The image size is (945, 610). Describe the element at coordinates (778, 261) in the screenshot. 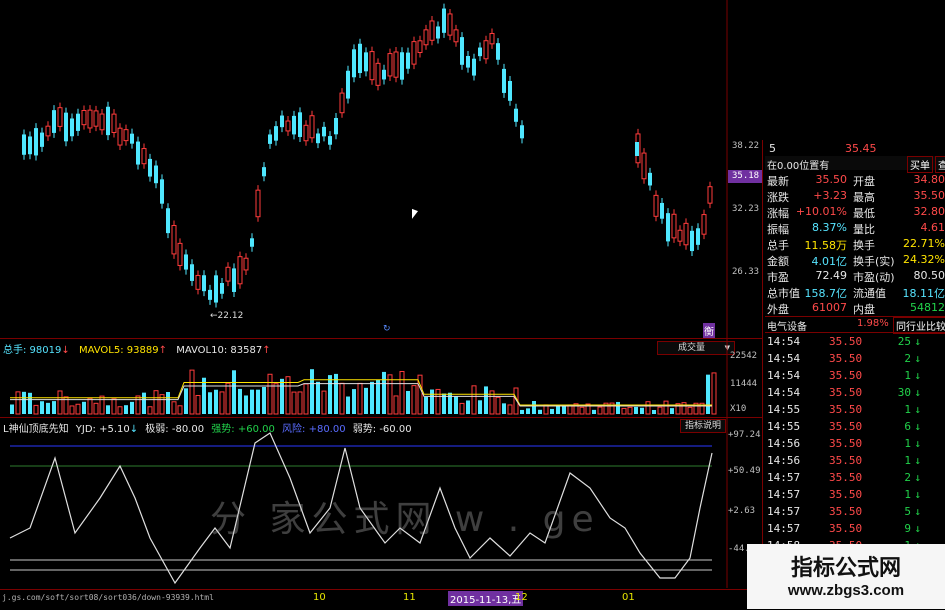

I see `quote-key: 金额` at that location.